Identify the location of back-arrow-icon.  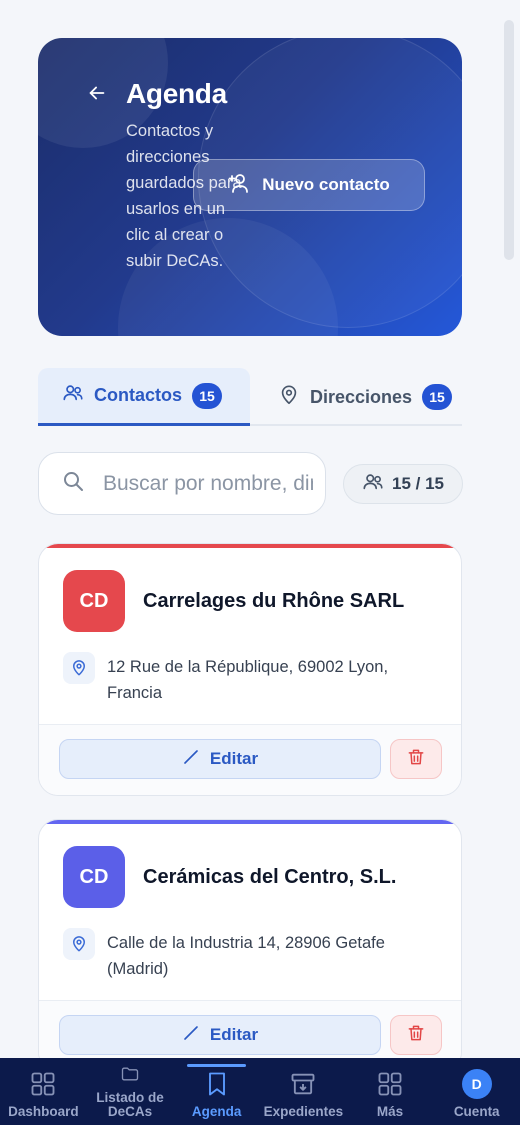
(97, 93).